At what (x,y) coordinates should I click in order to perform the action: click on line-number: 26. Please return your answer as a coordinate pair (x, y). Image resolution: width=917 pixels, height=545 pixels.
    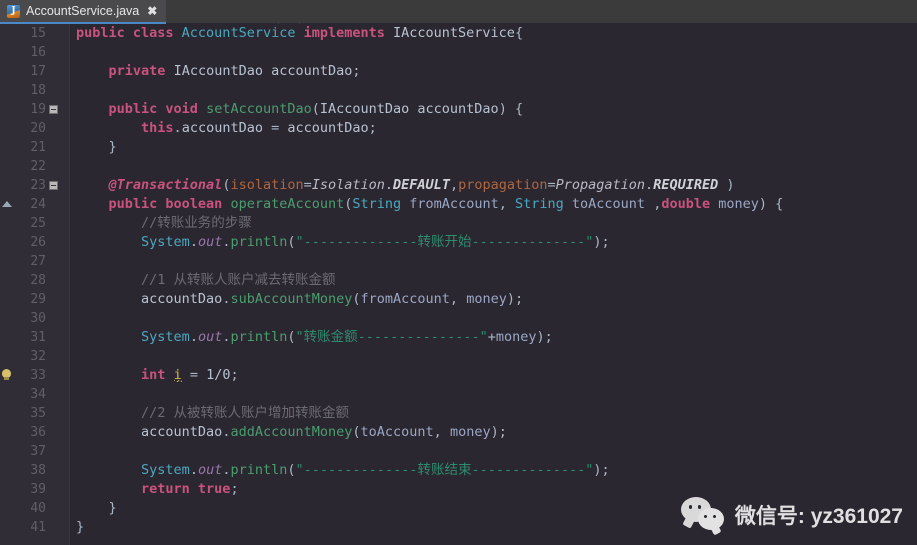
    Looking at the image, I should click on (38, 242).